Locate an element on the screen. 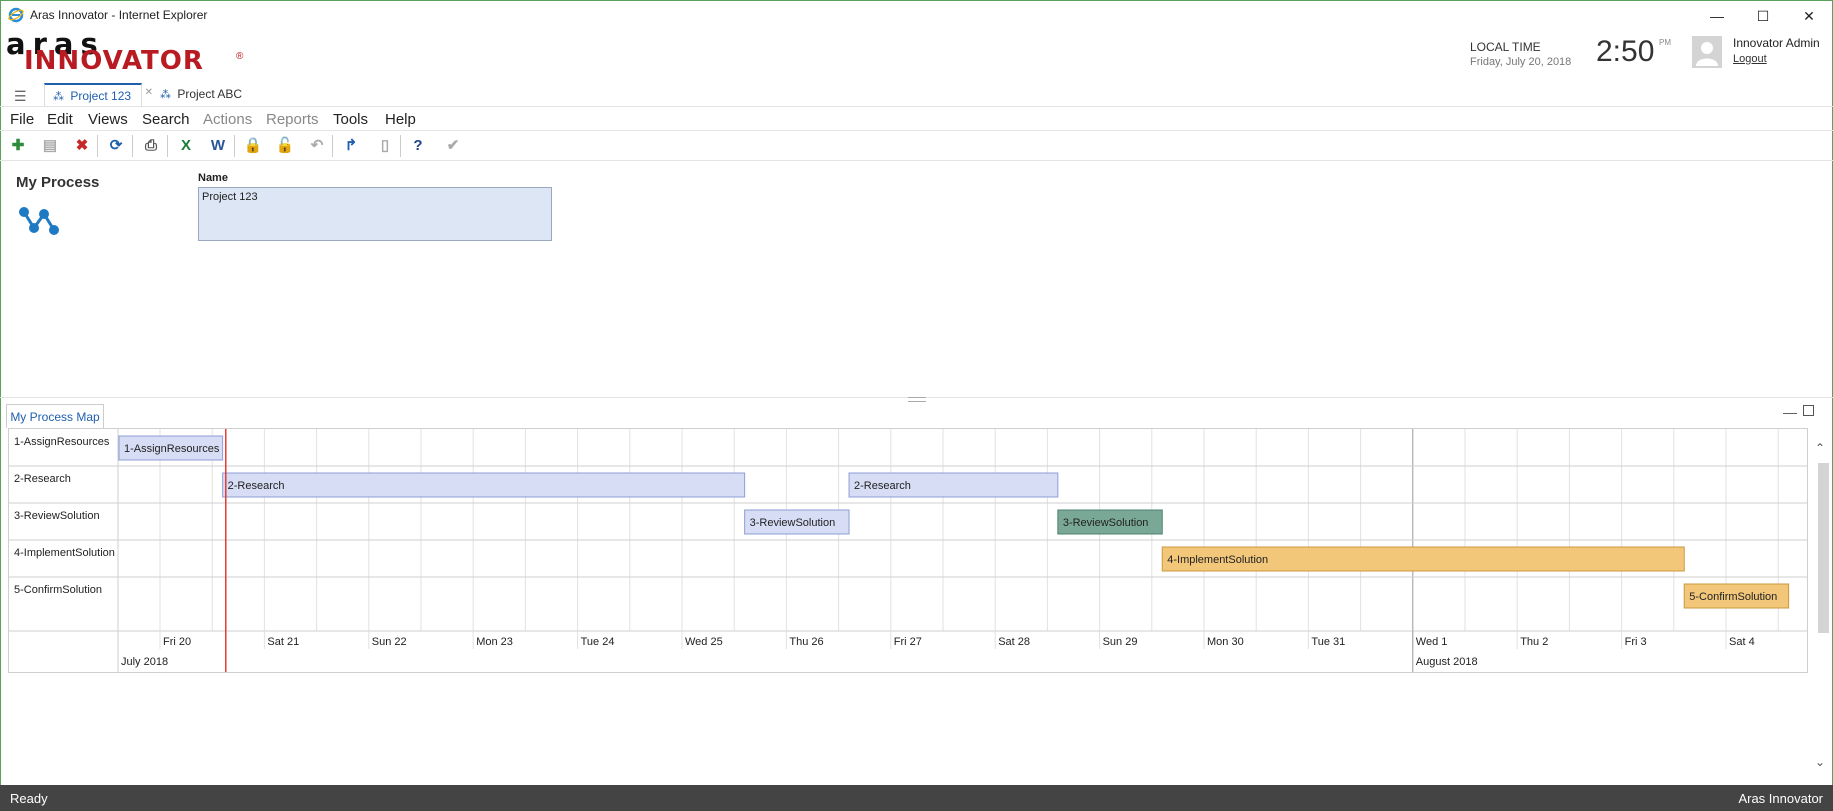 The image size is (1833, 811). splitter-handle is located at coordinates (917, 399).